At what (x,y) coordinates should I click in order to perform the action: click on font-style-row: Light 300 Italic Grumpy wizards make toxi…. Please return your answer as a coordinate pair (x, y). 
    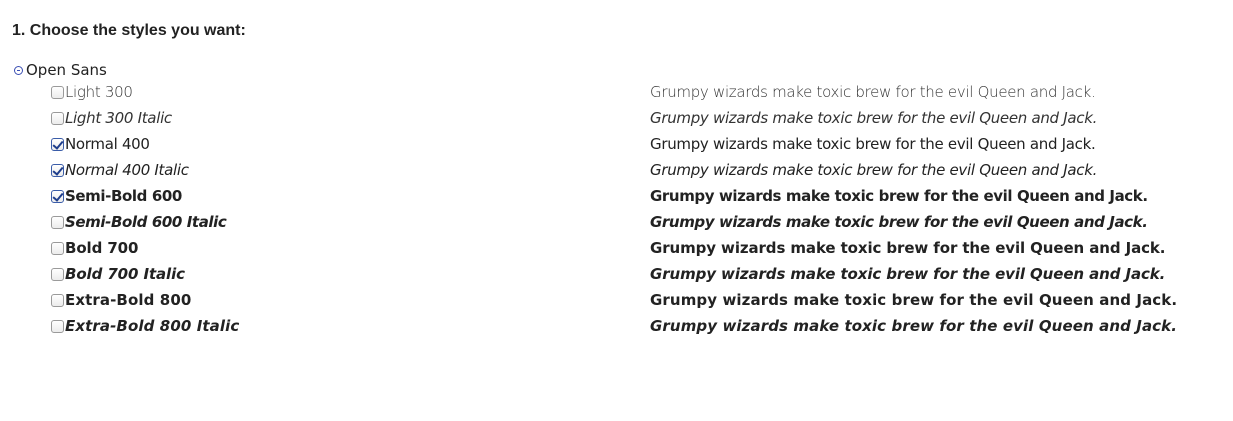
    Looking at the image, I should click on (621, 118).